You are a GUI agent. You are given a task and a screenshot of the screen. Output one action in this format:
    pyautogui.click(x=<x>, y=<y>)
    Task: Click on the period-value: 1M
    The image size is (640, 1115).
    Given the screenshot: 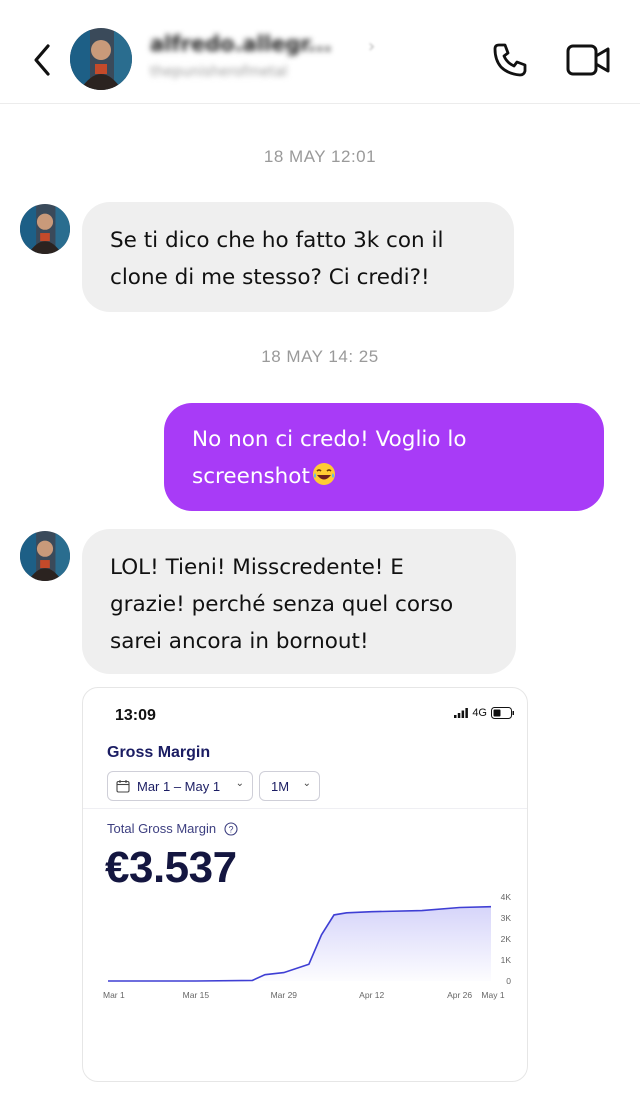 What is the action you would take?
    pyautogui.click(x=280, y=786)
    